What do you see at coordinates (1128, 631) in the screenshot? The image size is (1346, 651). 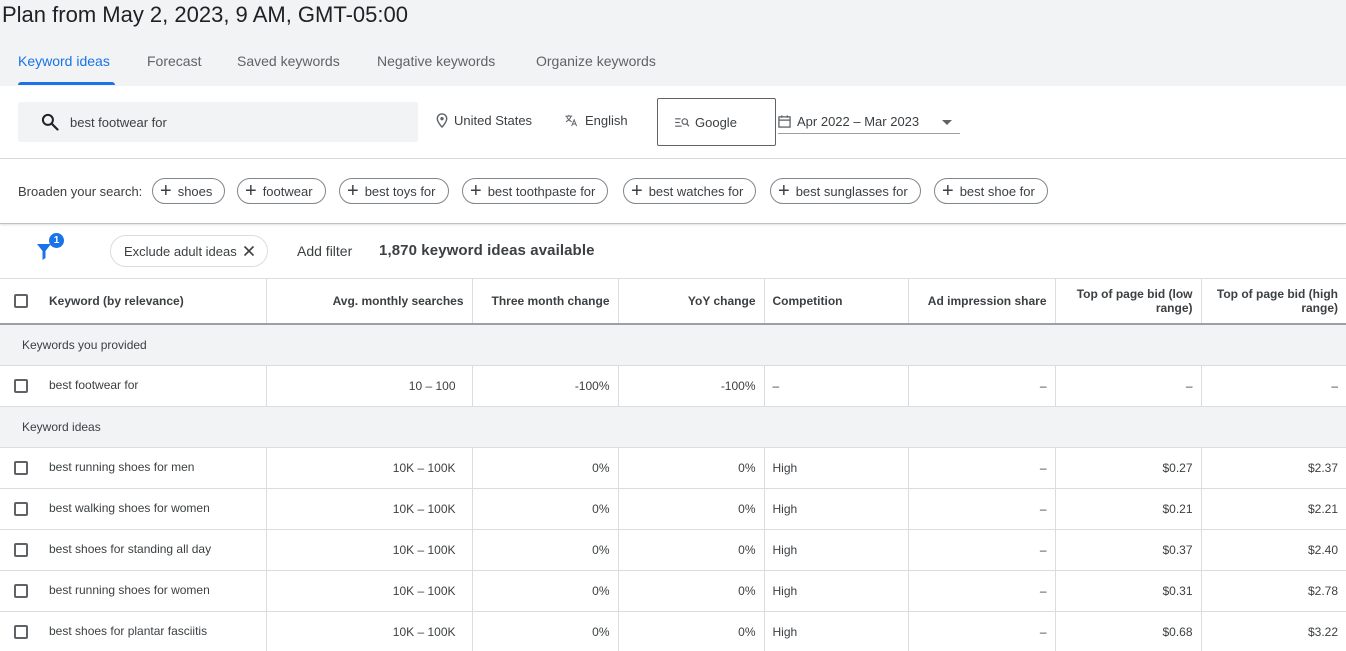 I see `bid-low-cell: $0.68` at bounding box center [1128, 631].